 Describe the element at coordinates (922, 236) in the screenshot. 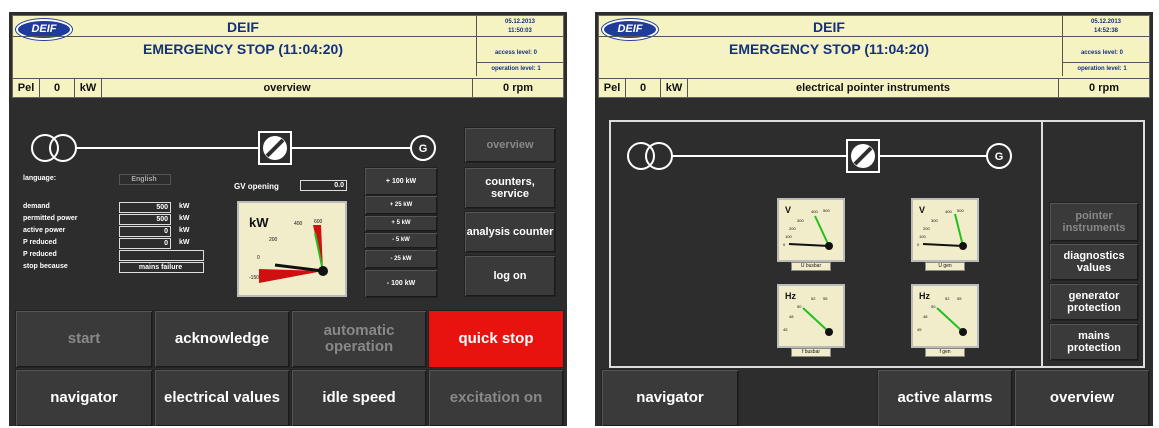

I see `gauge-tick-label: 100` at that location.